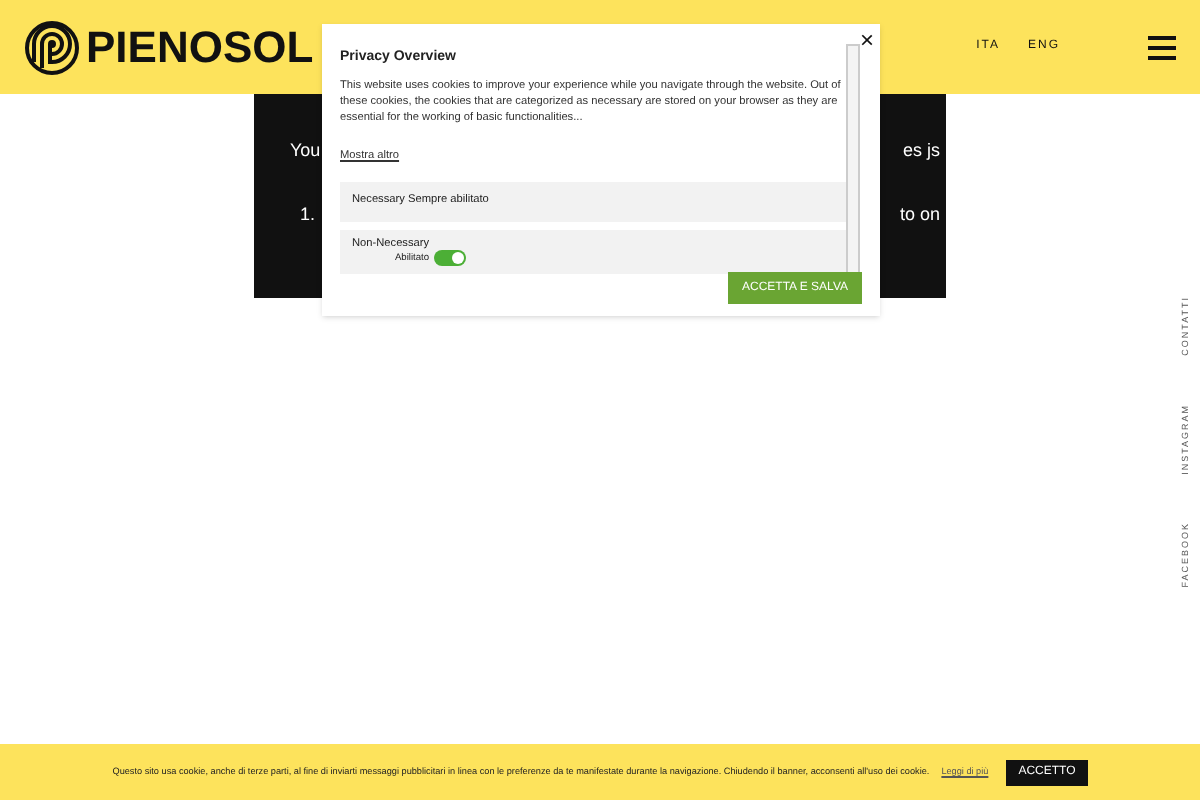 Image resolution: width=1200 pixels, height=800 pixels. What do you see at coordinates (853, 160) in the screenshot?
I see `scrollbar` at bounding box center [853, 160].